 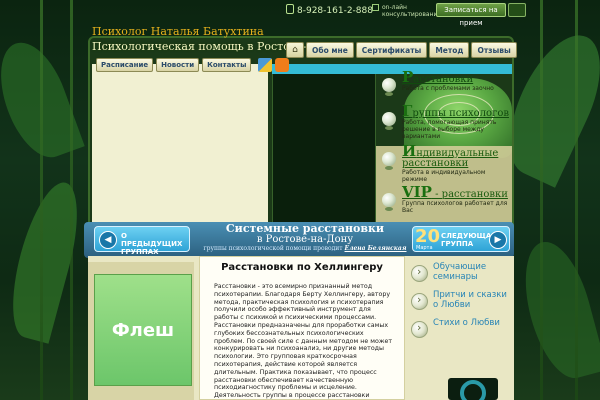 I want to click on arrow-right-icon: ▶, so click(x=498, y=240).